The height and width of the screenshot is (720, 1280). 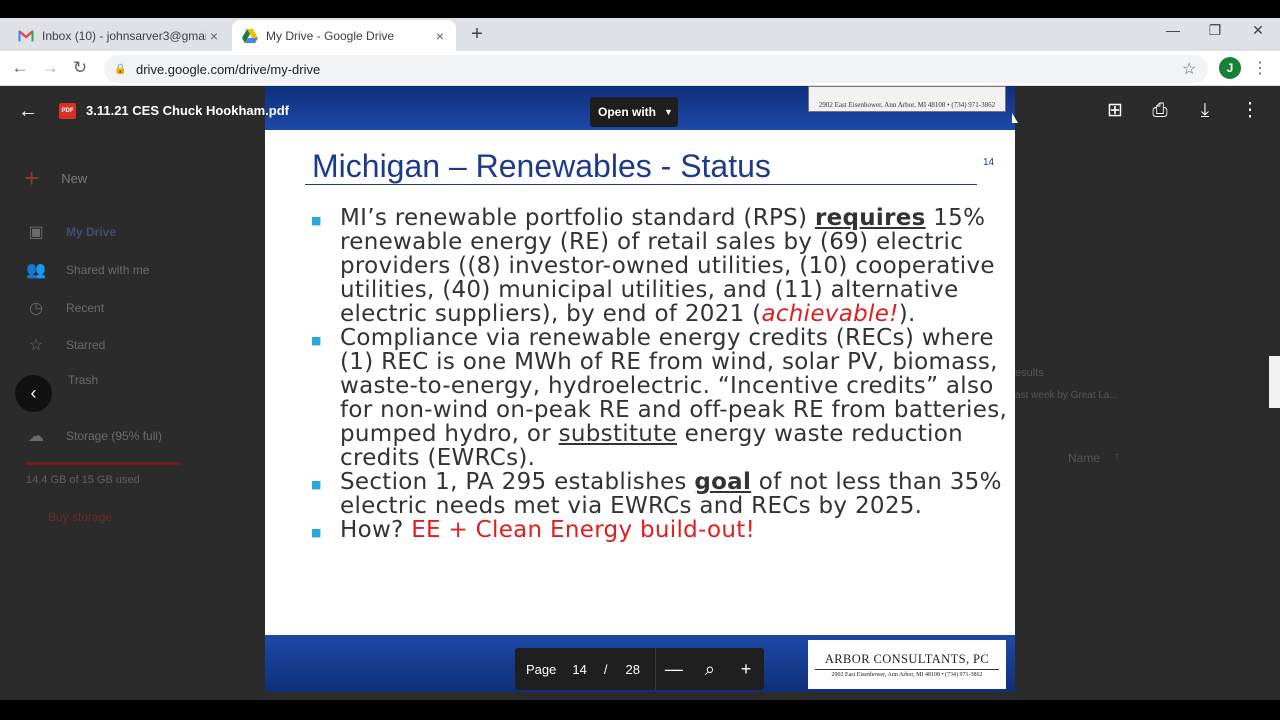 I want to click on zoom-out-icon: —, so click(x=674, y=669).